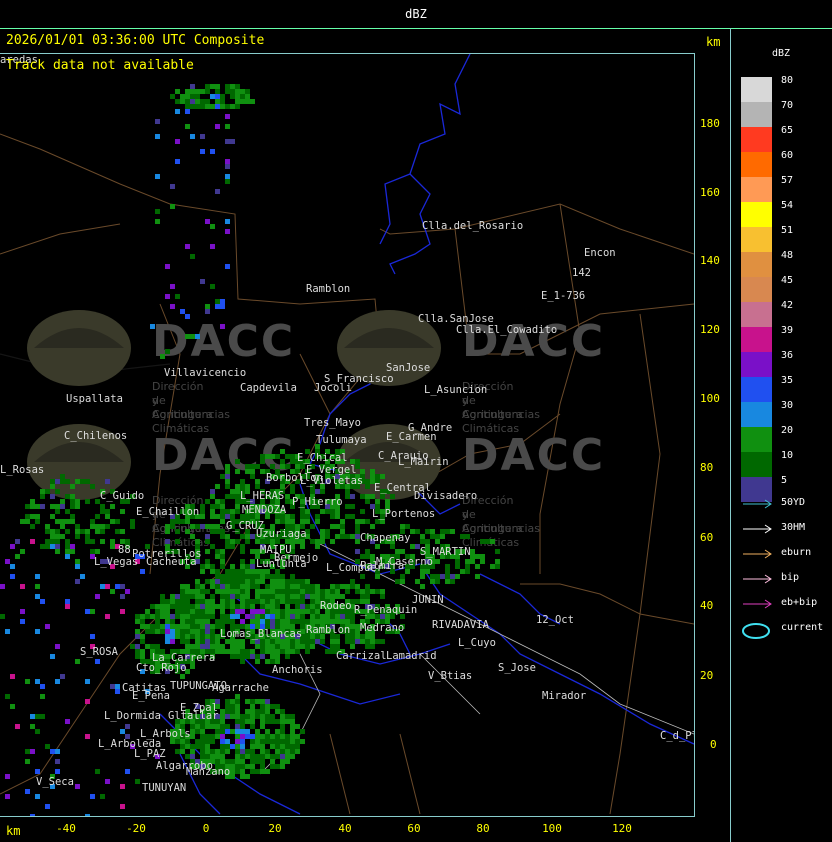 The image size is (832, 842). Describe the element at coordinates (707, 675) in the screenshot. I see `y-tick-label: 20` at that location.